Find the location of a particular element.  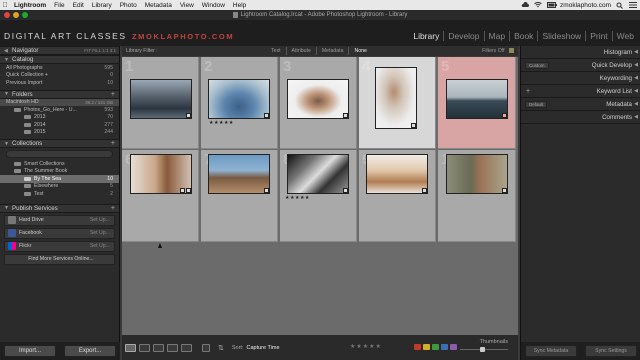

grid-cell-target: 5 is located at coordinates (477, 103).